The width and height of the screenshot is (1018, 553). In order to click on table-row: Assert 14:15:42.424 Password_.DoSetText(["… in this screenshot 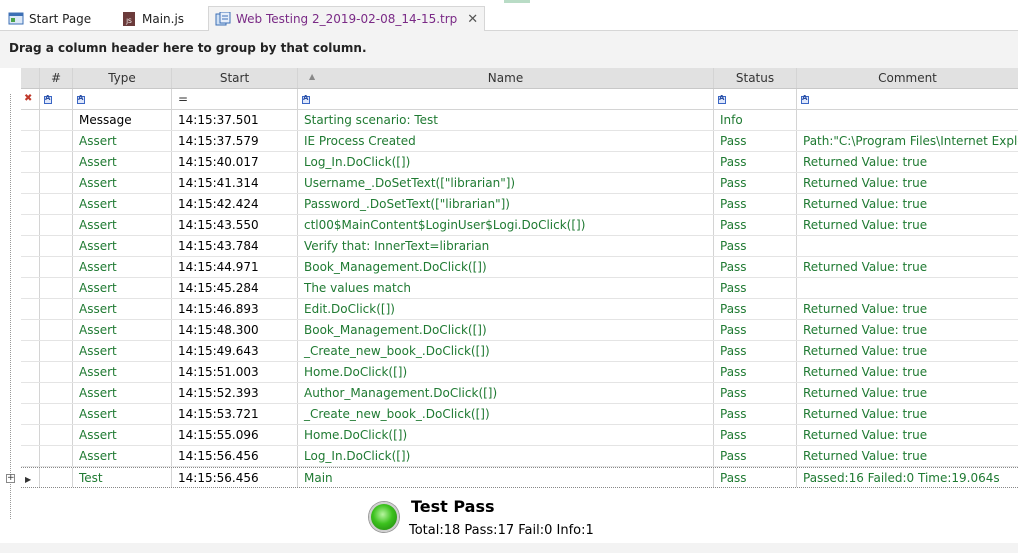, I will do `click(519, 204)`.